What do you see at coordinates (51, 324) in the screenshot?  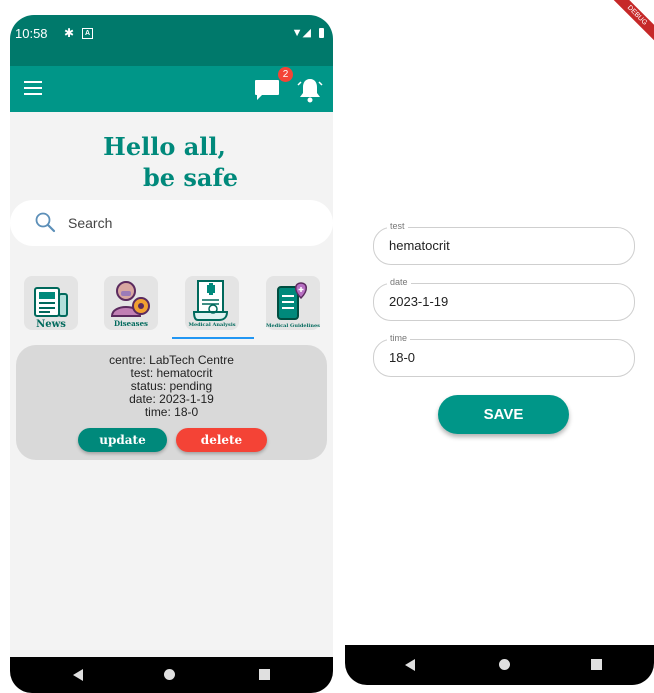 I see `category-news-label: News` at bounding box center [51, 324].